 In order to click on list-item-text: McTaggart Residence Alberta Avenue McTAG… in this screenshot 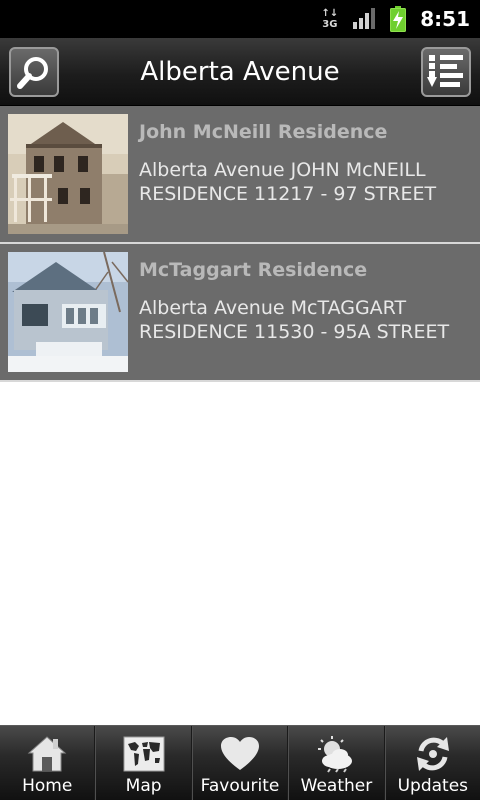, I will do `click(299, 316)`.